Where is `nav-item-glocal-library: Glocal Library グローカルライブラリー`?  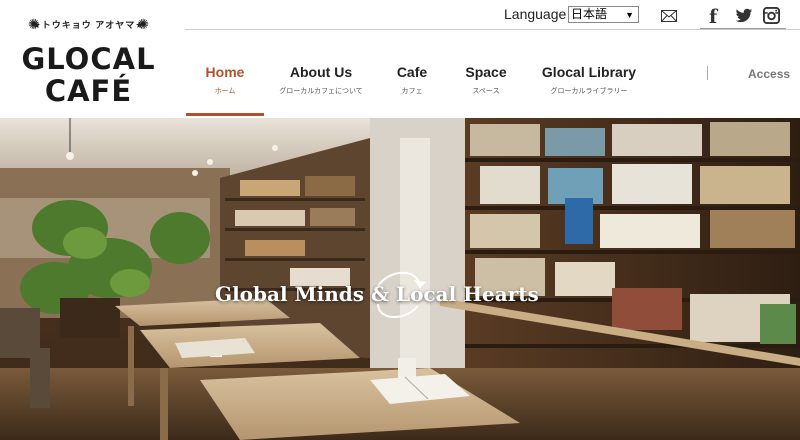 nav-item-glocal-library: Glocal Library グローカルライブラリー is located at coordinates (589, 80).